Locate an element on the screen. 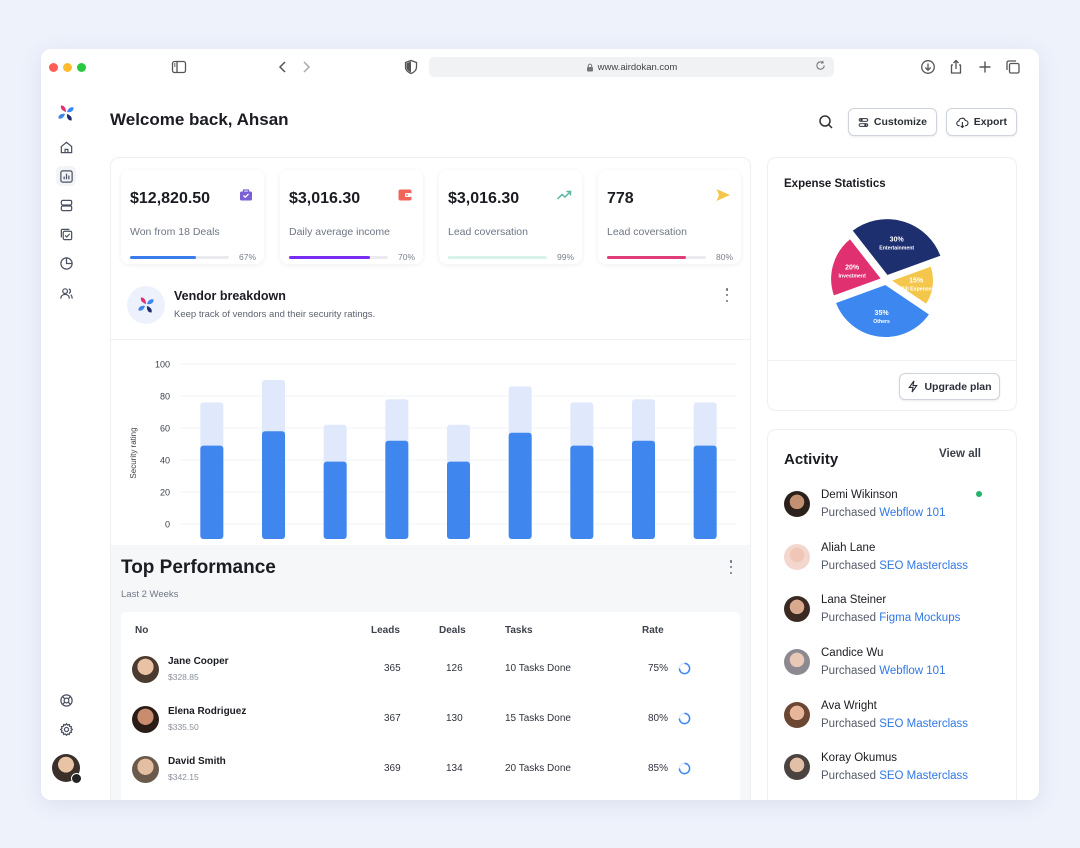  pie-slice-name: Others is located at coordinates (881, 322).